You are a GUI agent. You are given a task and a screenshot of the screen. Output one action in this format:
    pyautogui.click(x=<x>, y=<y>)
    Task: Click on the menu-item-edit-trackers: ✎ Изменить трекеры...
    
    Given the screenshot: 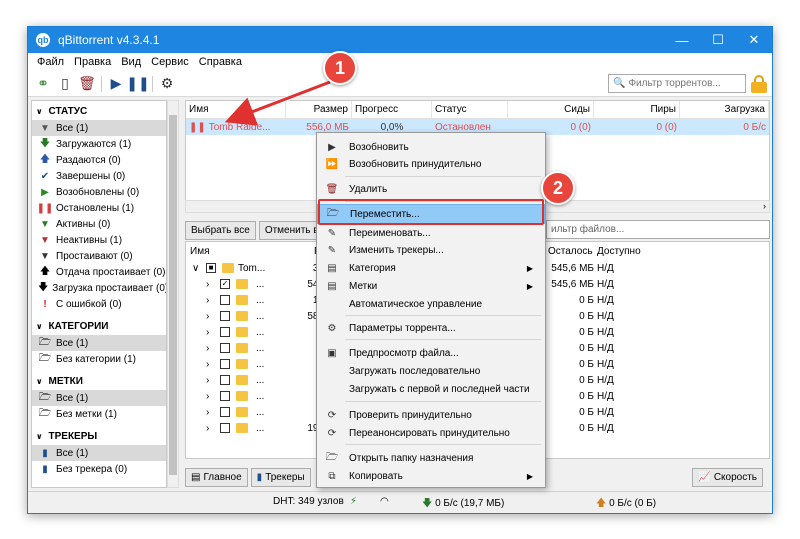 What is the action you would take?
    pyautogui.click(x=431, y=250)
    